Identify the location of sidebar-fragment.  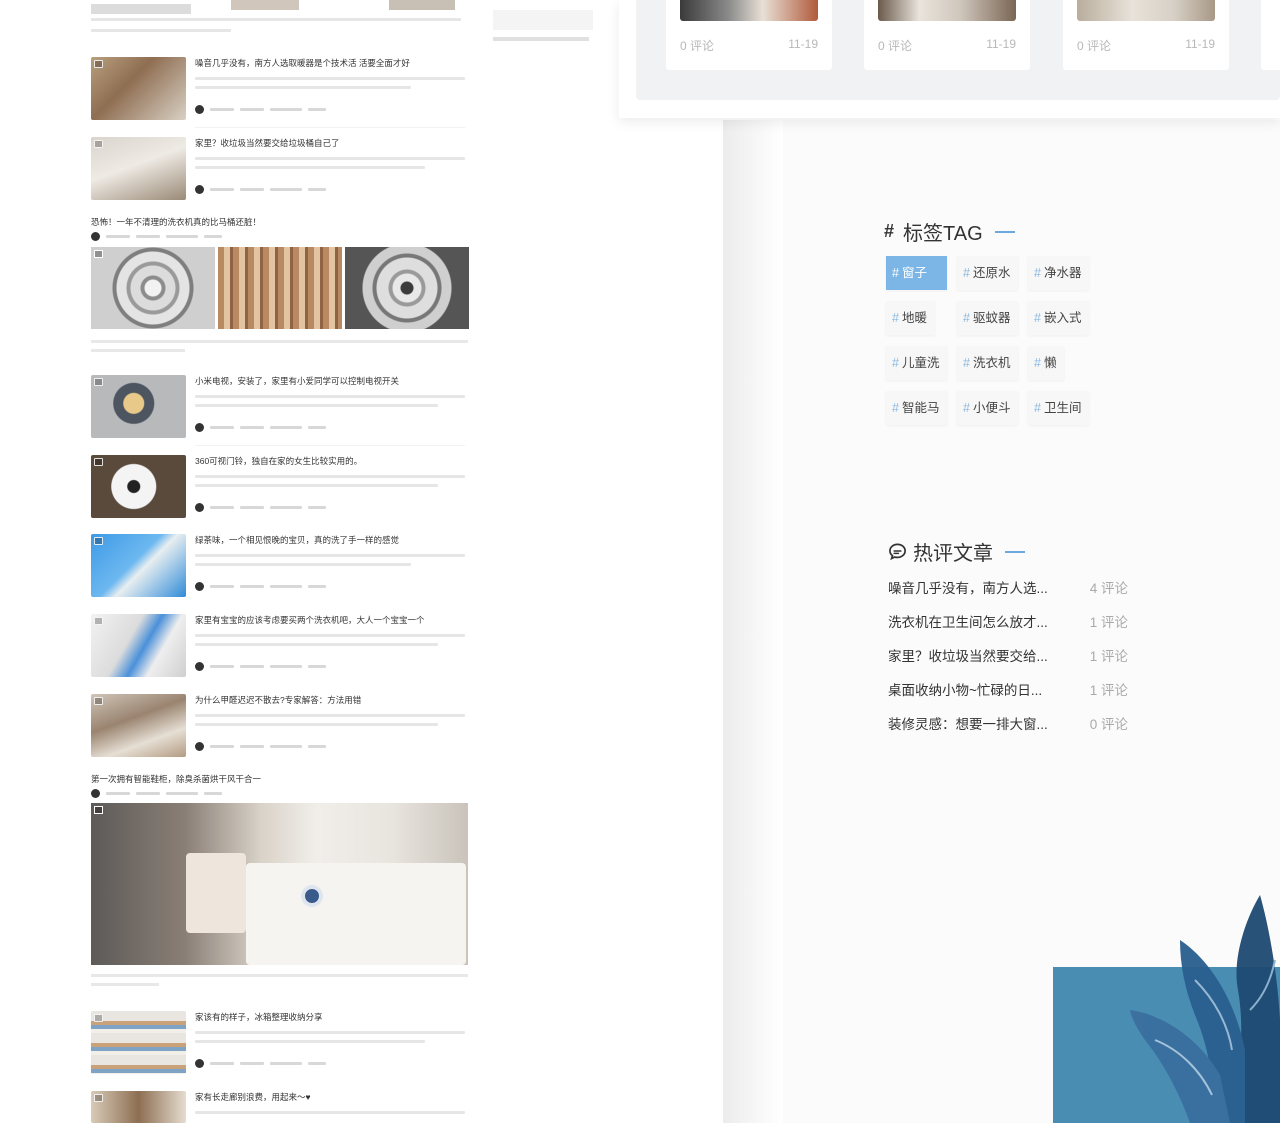
(543, 20).